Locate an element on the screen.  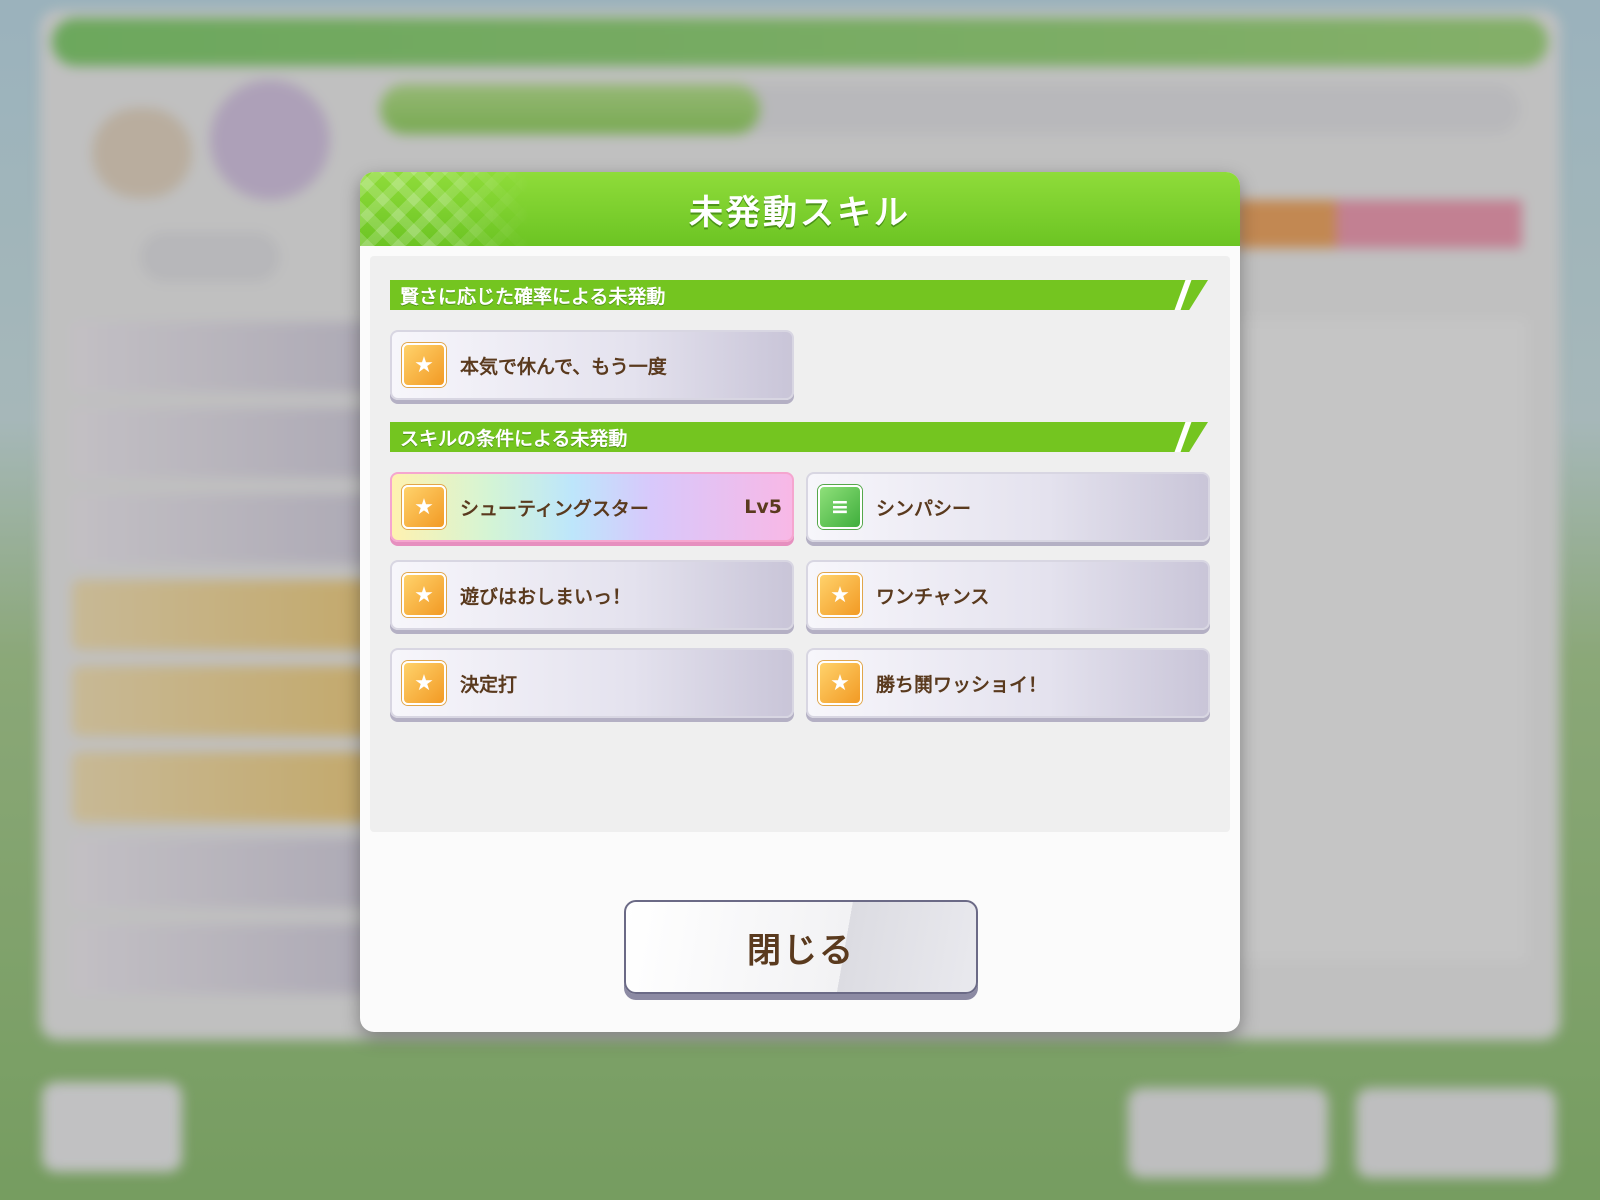
section-label: スキルの条件による未発動 is located at coordinates (514, 438).